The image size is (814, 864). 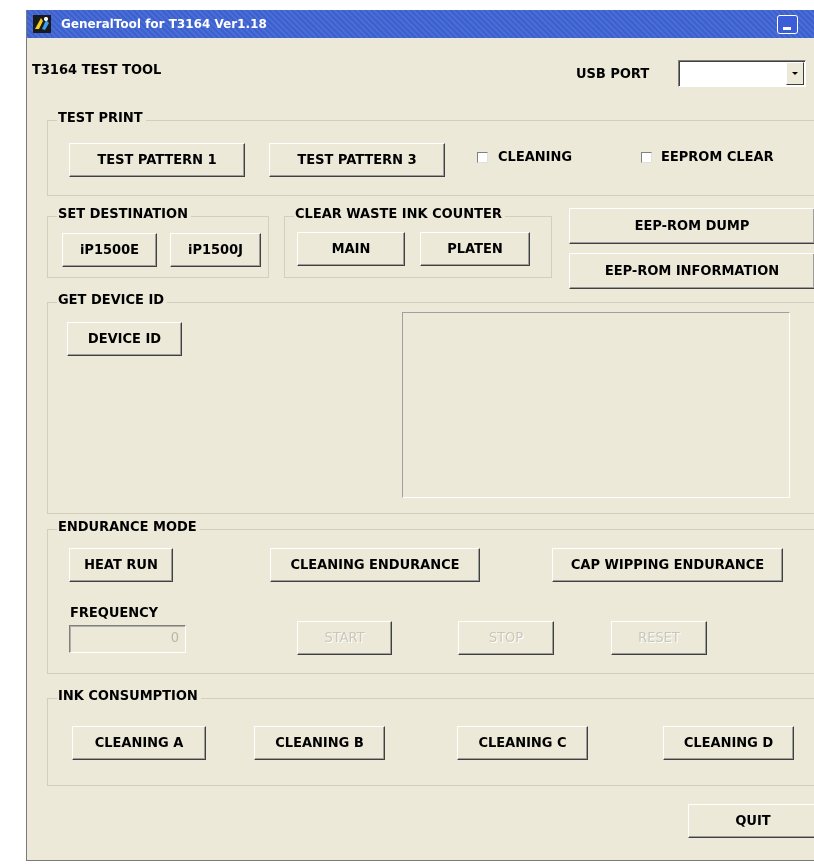 I want to click on endurance-mode-label: ENDURANCE MODE, so click(x=128, y=528).